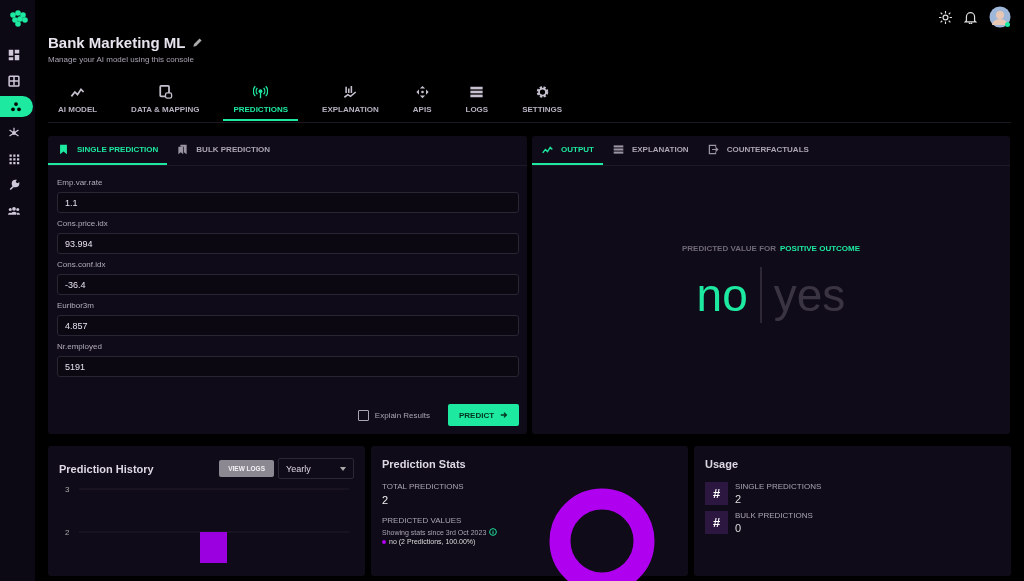  What do you see at coordinates (108, 150) in the screenshot?
I see `form-tab: SINGLE PREDICTION` at bounding box center [108, 150].